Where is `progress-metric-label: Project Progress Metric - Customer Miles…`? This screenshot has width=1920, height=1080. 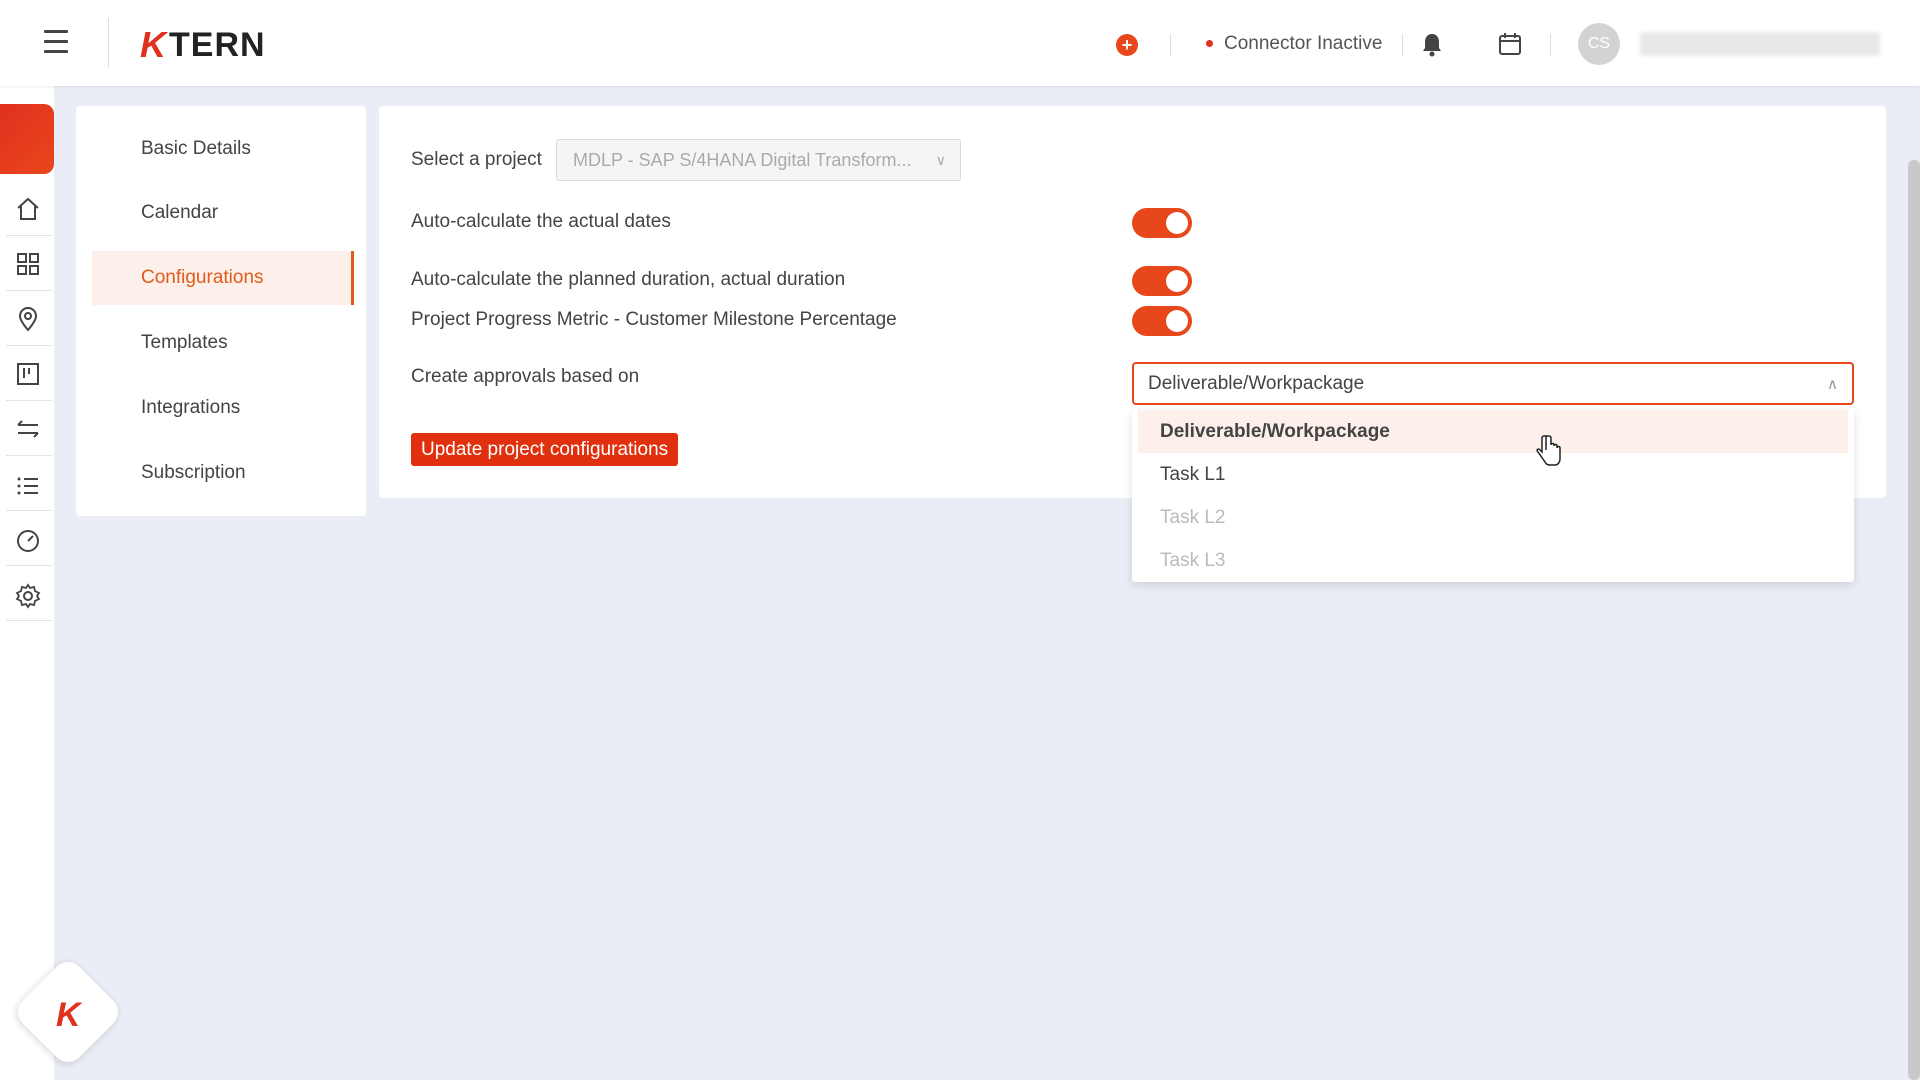 progress-metric-label: Project Progress Metric - Customer Miles… is located at coordinates (654, 319).